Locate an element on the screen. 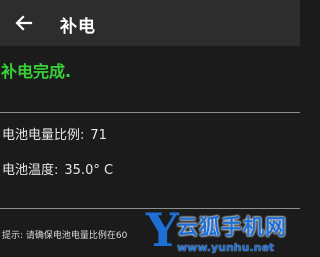 This screenshot has width=320, height=257. page-title: 补电 is located at coordinates (78, 27).